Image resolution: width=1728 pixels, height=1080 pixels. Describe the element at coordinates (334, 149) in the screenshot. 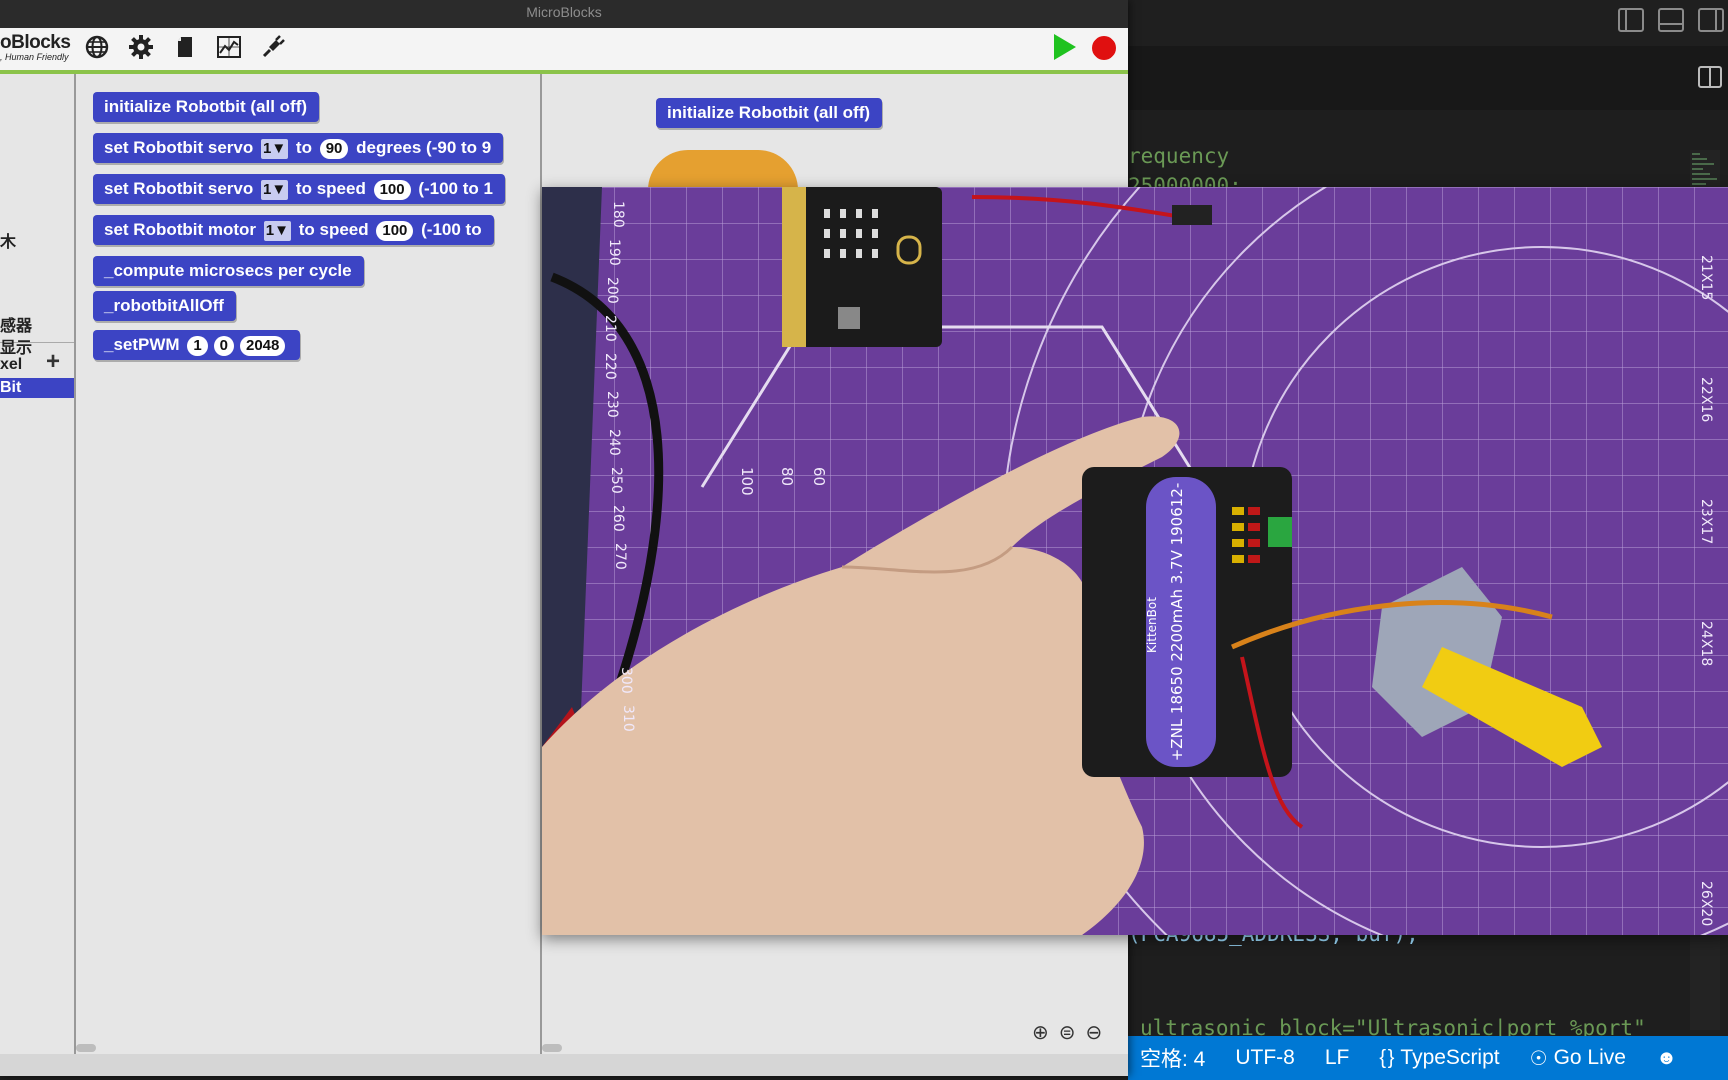

I see `degrees-input: 90` at that location.